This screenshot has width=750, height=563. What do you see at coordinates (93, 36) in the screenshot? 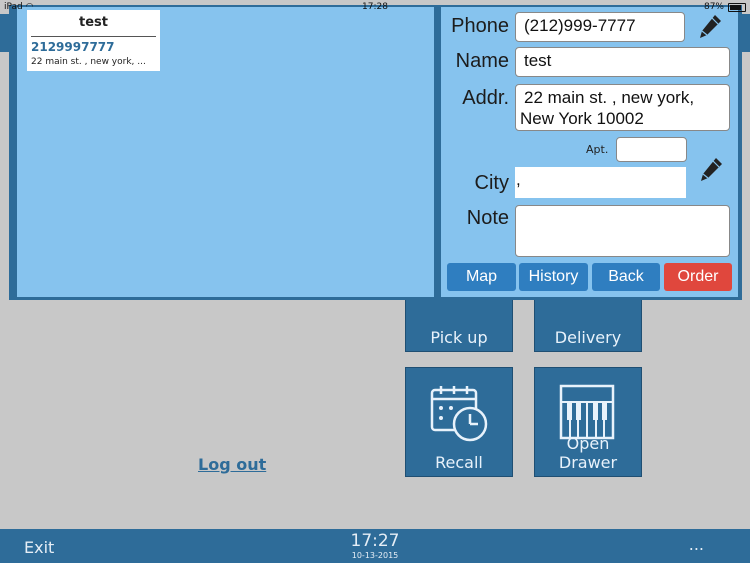
I see `divider` at bounding box center [93, 36].